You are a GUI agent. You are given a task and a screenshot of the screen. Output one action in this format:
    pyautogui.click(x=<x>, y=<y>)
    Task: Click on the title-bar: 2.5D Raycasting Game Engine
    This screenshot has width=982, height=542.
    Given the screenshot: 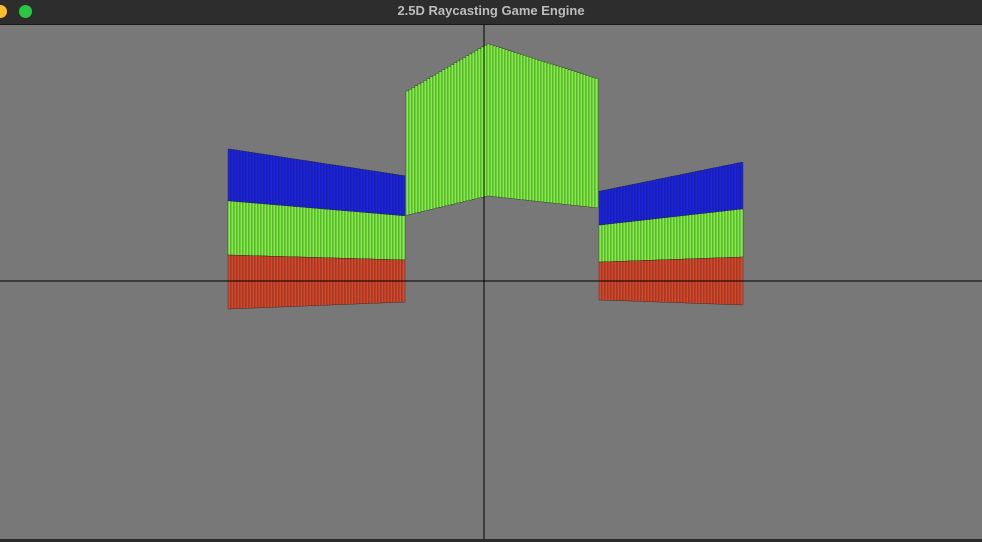 What is the action you would take?
    pyautogui.click(x=491, y=12)
    